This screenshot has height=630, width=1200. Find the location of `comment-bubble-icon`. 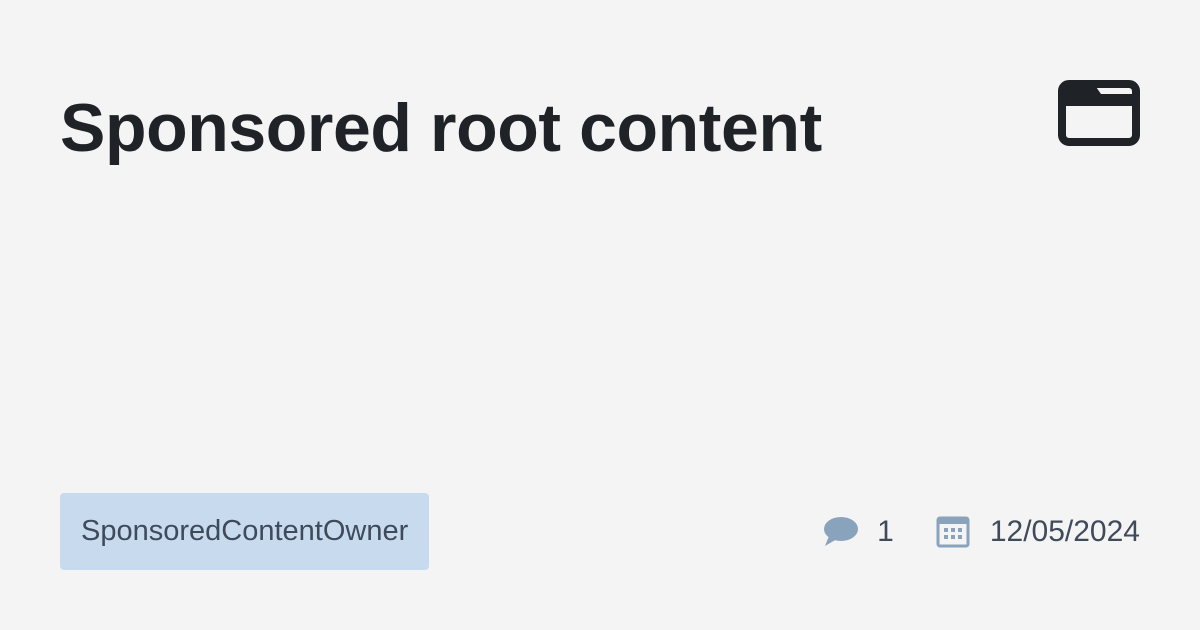

comment-bubble-icon is located at coordinates (841, 532).